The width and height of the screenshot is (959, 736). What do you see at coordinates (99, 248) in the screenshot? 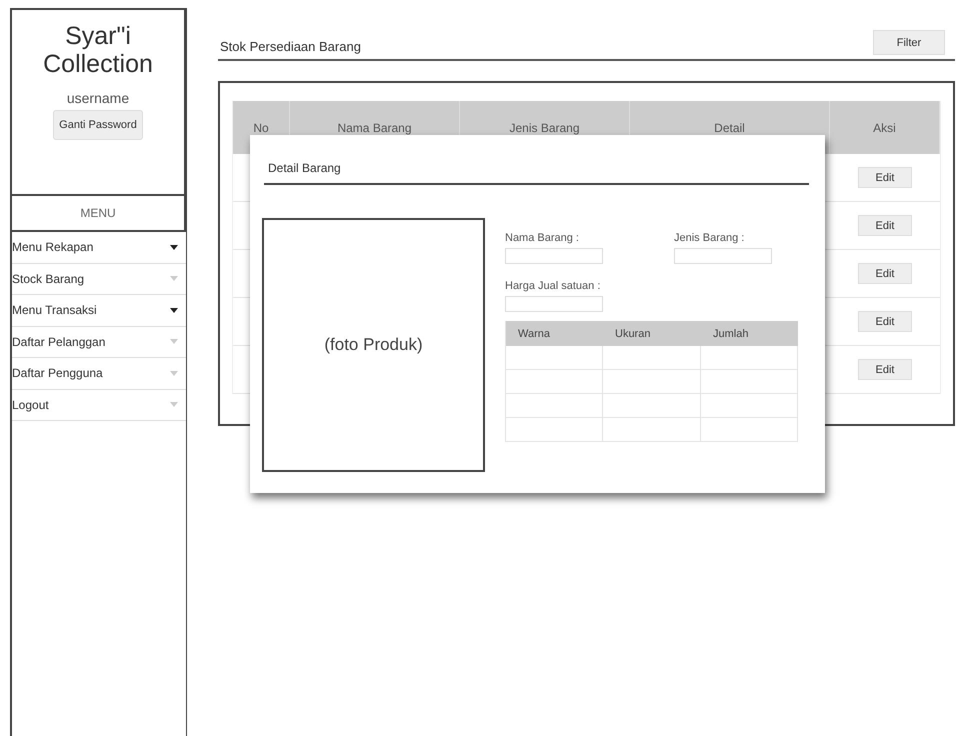
I see `sidebar-item: Menu Rekapan` at bounding box center [99, 248].